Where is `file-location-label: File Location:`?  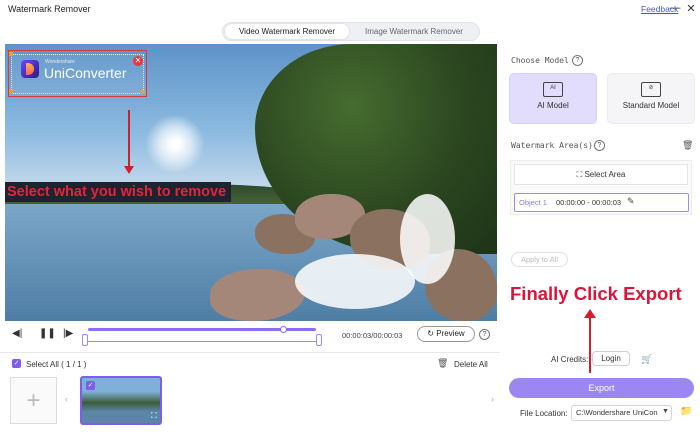 file-location-label: File Location: is located at coordinates (544, 413).